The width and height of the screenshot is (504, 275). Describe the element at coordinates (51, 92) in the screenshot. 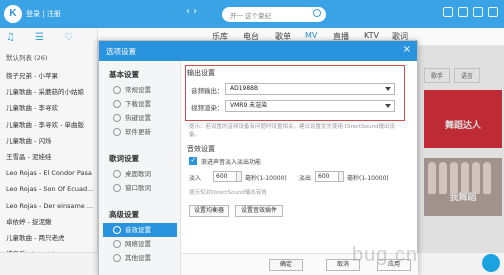

I see `list-item: 儿童歌曲 - 采蘑菇的小姑娘` at that location.